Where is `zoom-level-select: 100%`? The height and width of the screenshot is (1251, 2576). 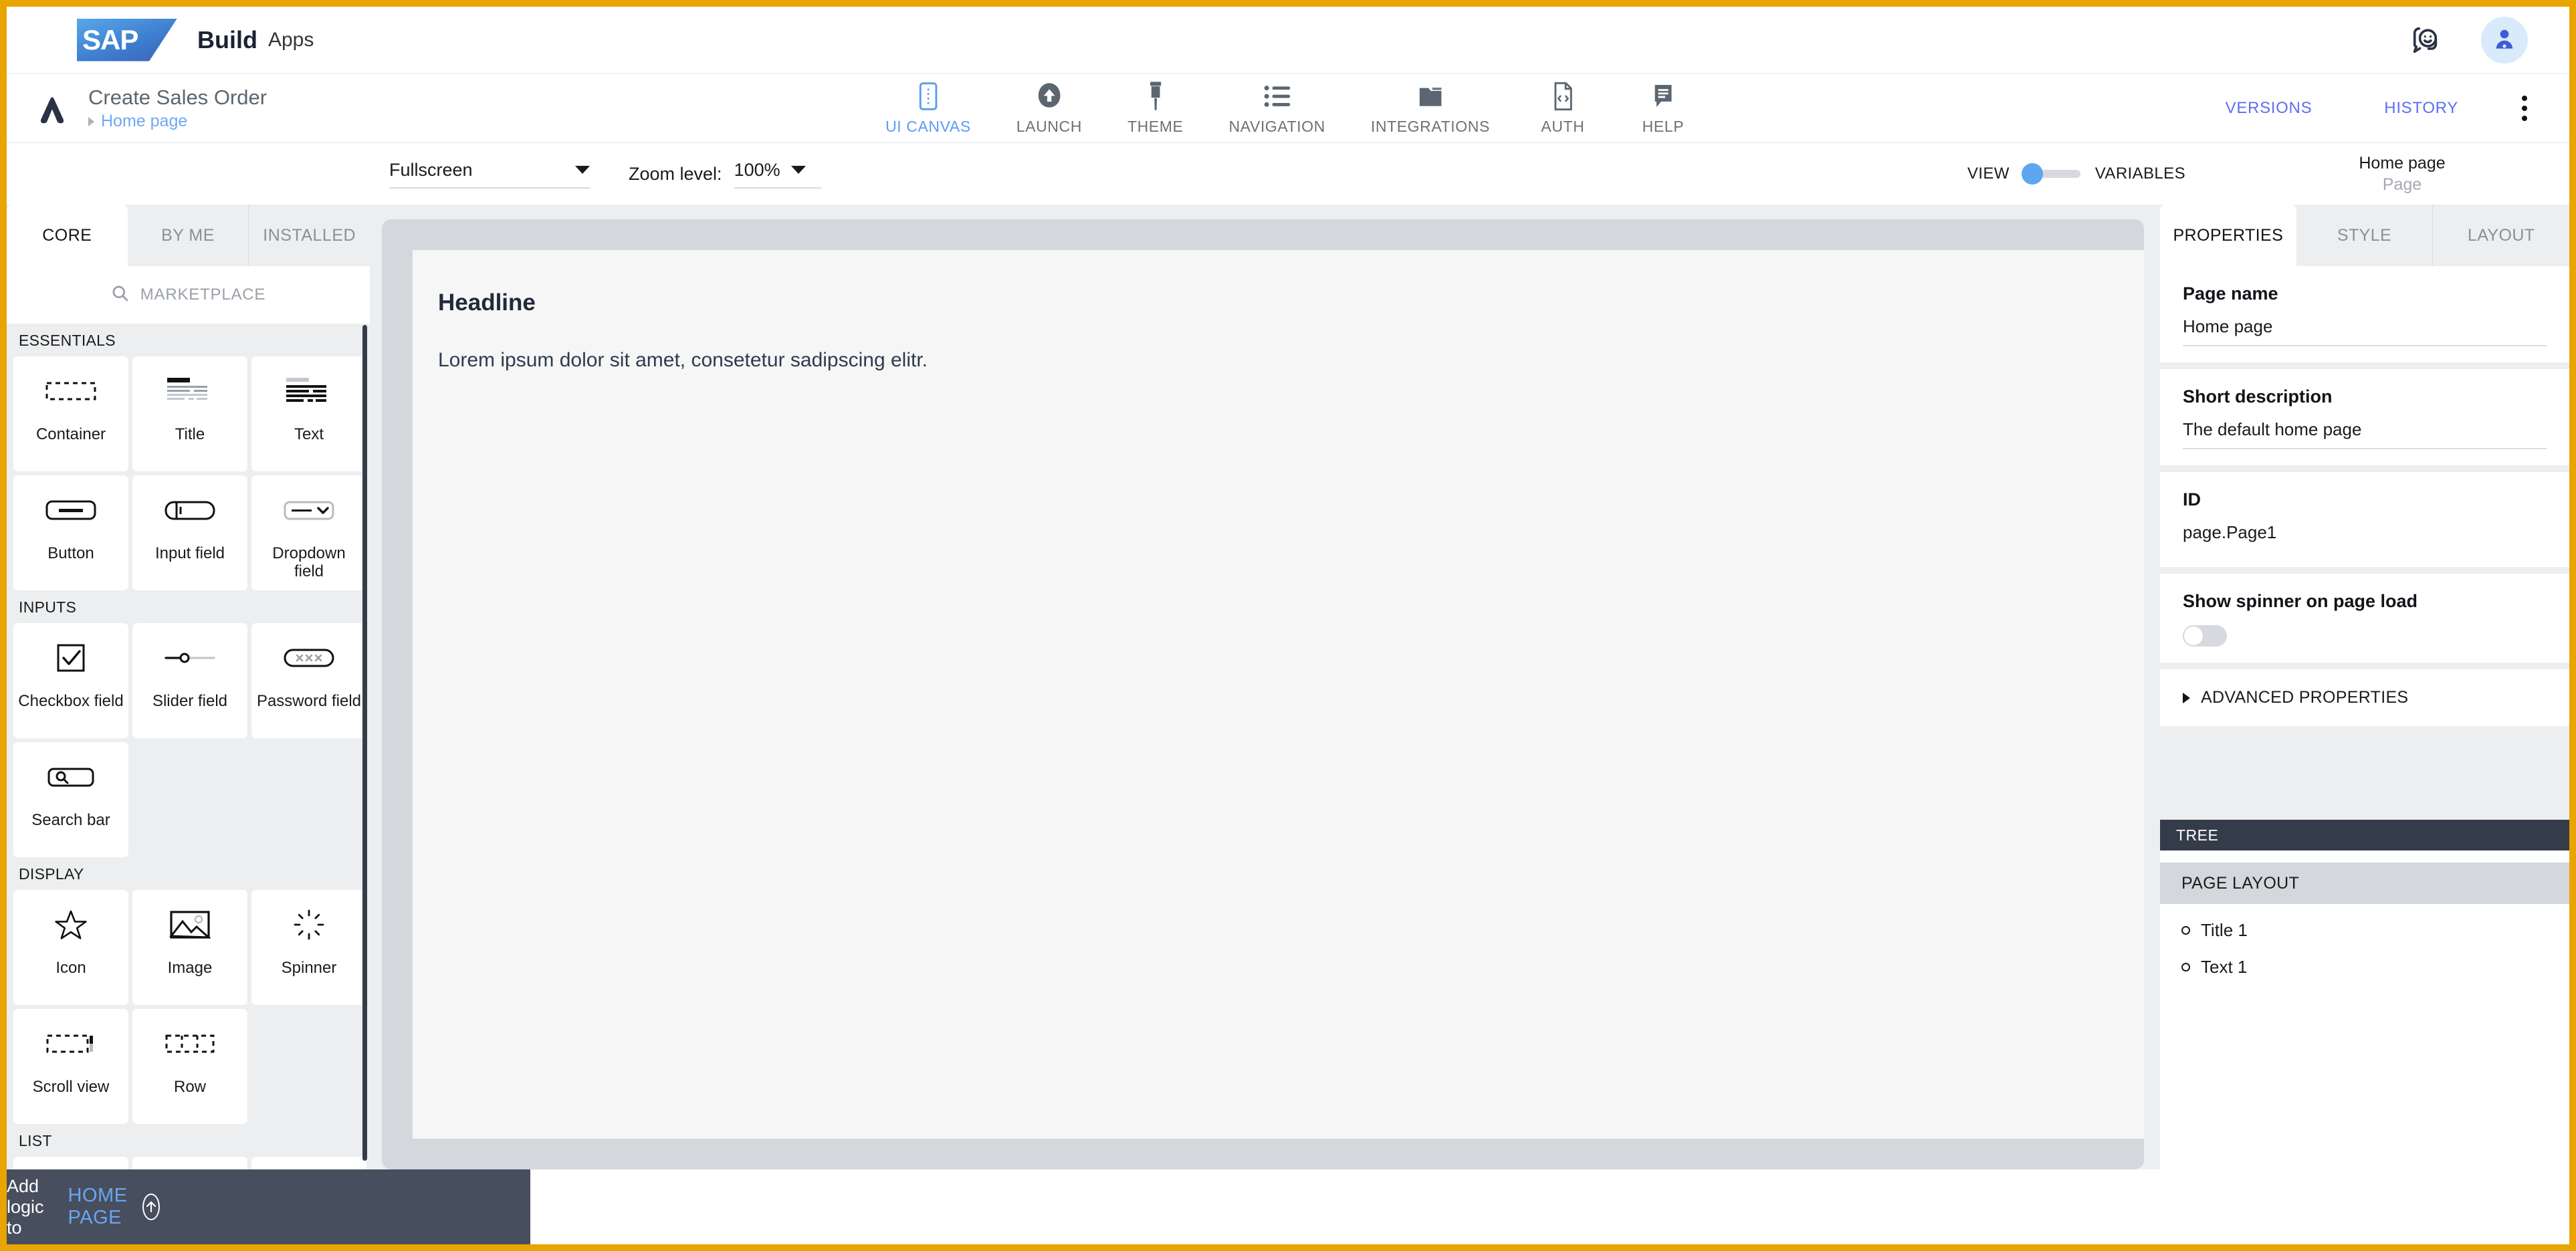
zoom-level-select: 100% is located at coordinates (778, 174).